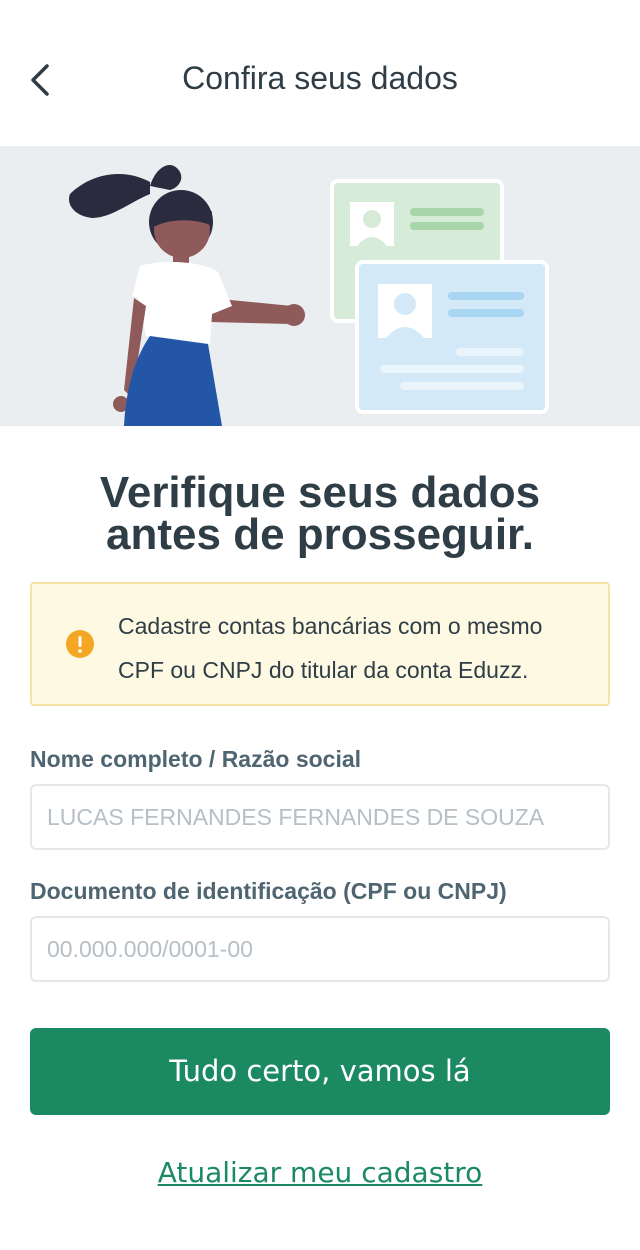  Describe the element at coordinates (268, 891) in the screenshot. I see `document-label: Documento de identificação (CPF ou CNPJ)` at that location.